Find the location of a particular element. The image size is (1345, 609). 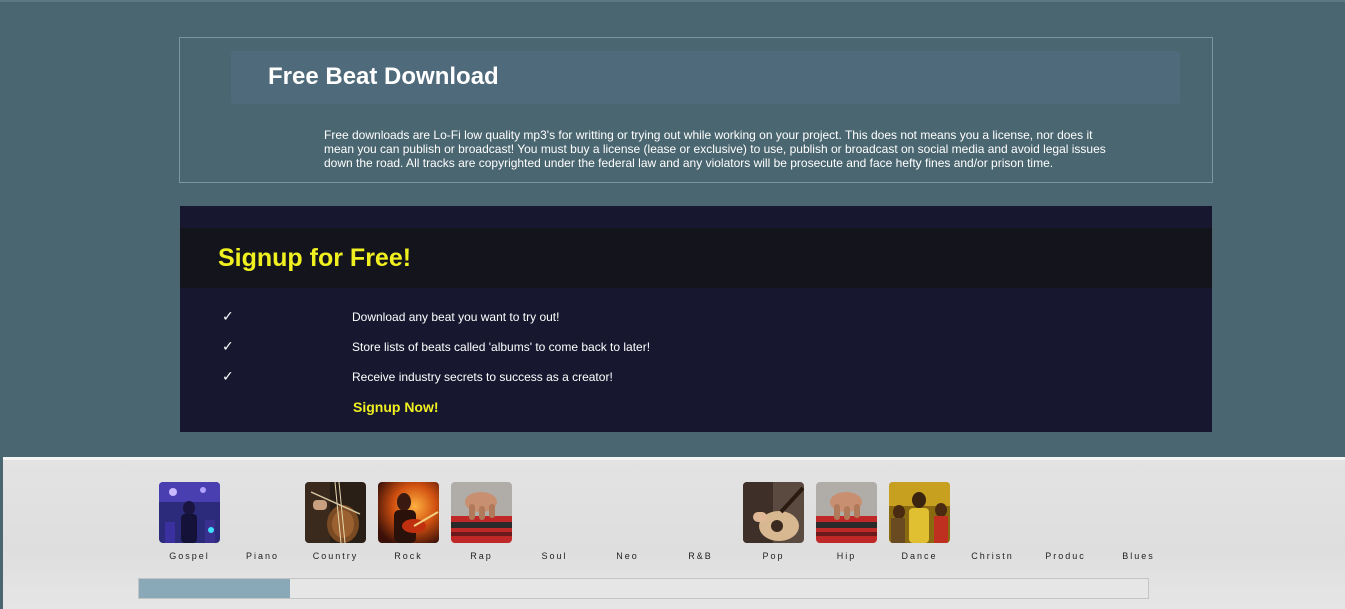

free-download-header: Free Beat Download is located at coordinates (705, 77).